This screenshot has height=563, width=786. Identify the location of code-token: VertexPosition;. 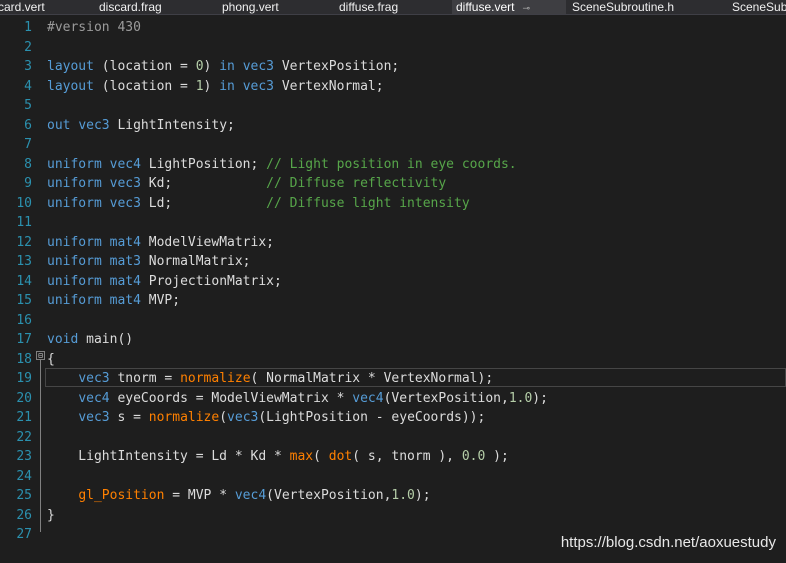
(337, 66).